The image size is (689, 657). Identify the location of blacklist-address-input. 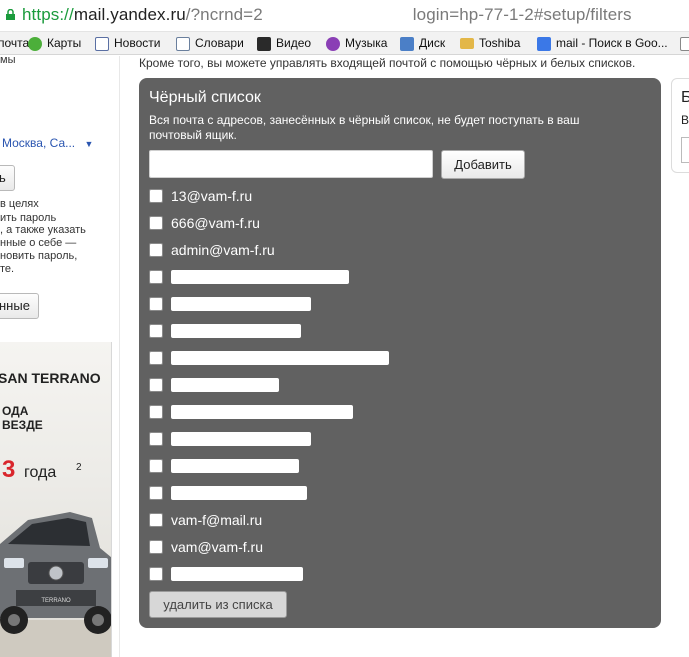
(291, 164).